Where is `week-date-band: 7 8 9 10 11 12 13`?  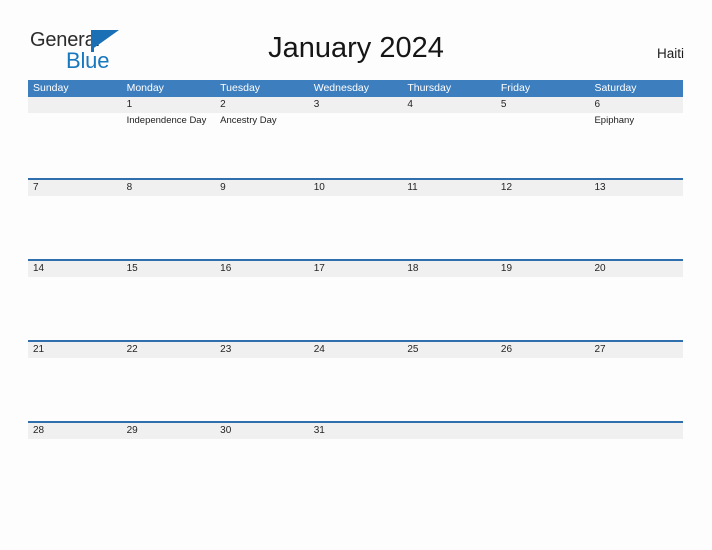 week-date-band: 7 8 9 10 11 12 13 is located at coordinates (355, 188).